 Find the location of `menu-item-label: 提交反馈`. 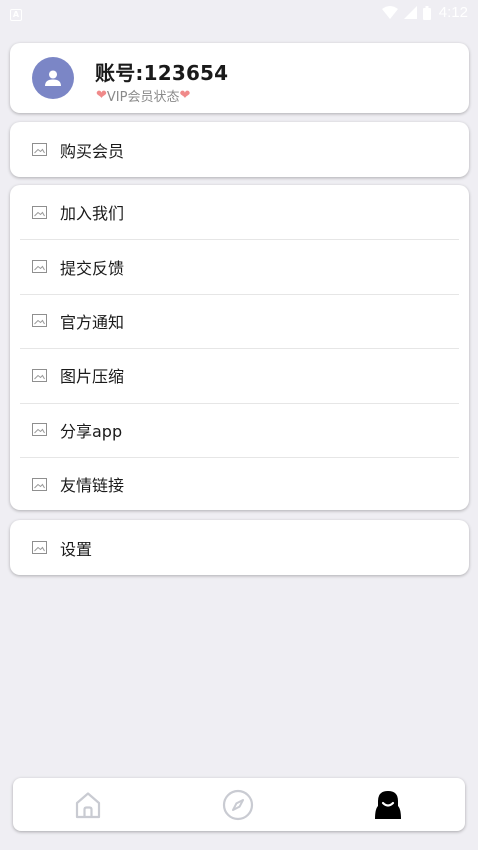

menu-item-label: 提交反馈 is located at coordinates (92, 268).